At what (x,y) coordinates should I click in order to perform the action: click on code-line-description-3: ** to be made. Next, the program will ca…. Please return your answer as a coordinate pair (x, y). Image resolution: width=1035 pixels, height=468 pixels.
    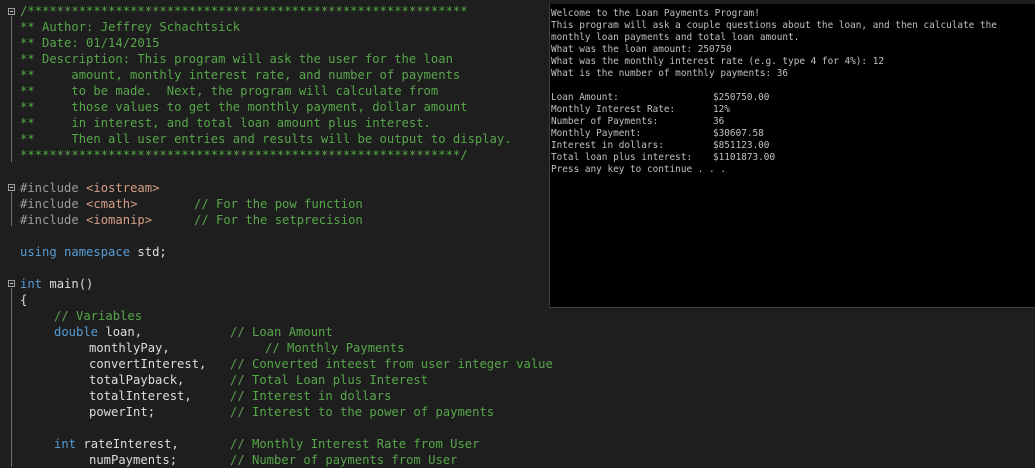
    Looking at the image, I should click on (229, 91).